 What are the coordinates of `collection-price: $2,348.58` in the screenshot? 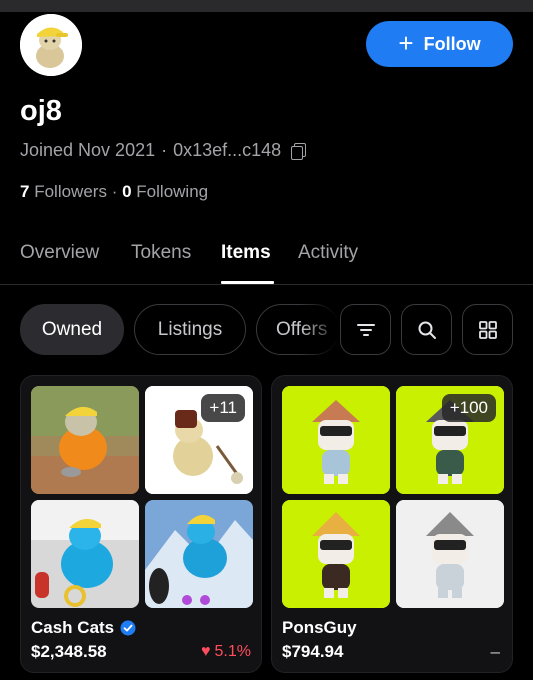 It's located at (69, 651).